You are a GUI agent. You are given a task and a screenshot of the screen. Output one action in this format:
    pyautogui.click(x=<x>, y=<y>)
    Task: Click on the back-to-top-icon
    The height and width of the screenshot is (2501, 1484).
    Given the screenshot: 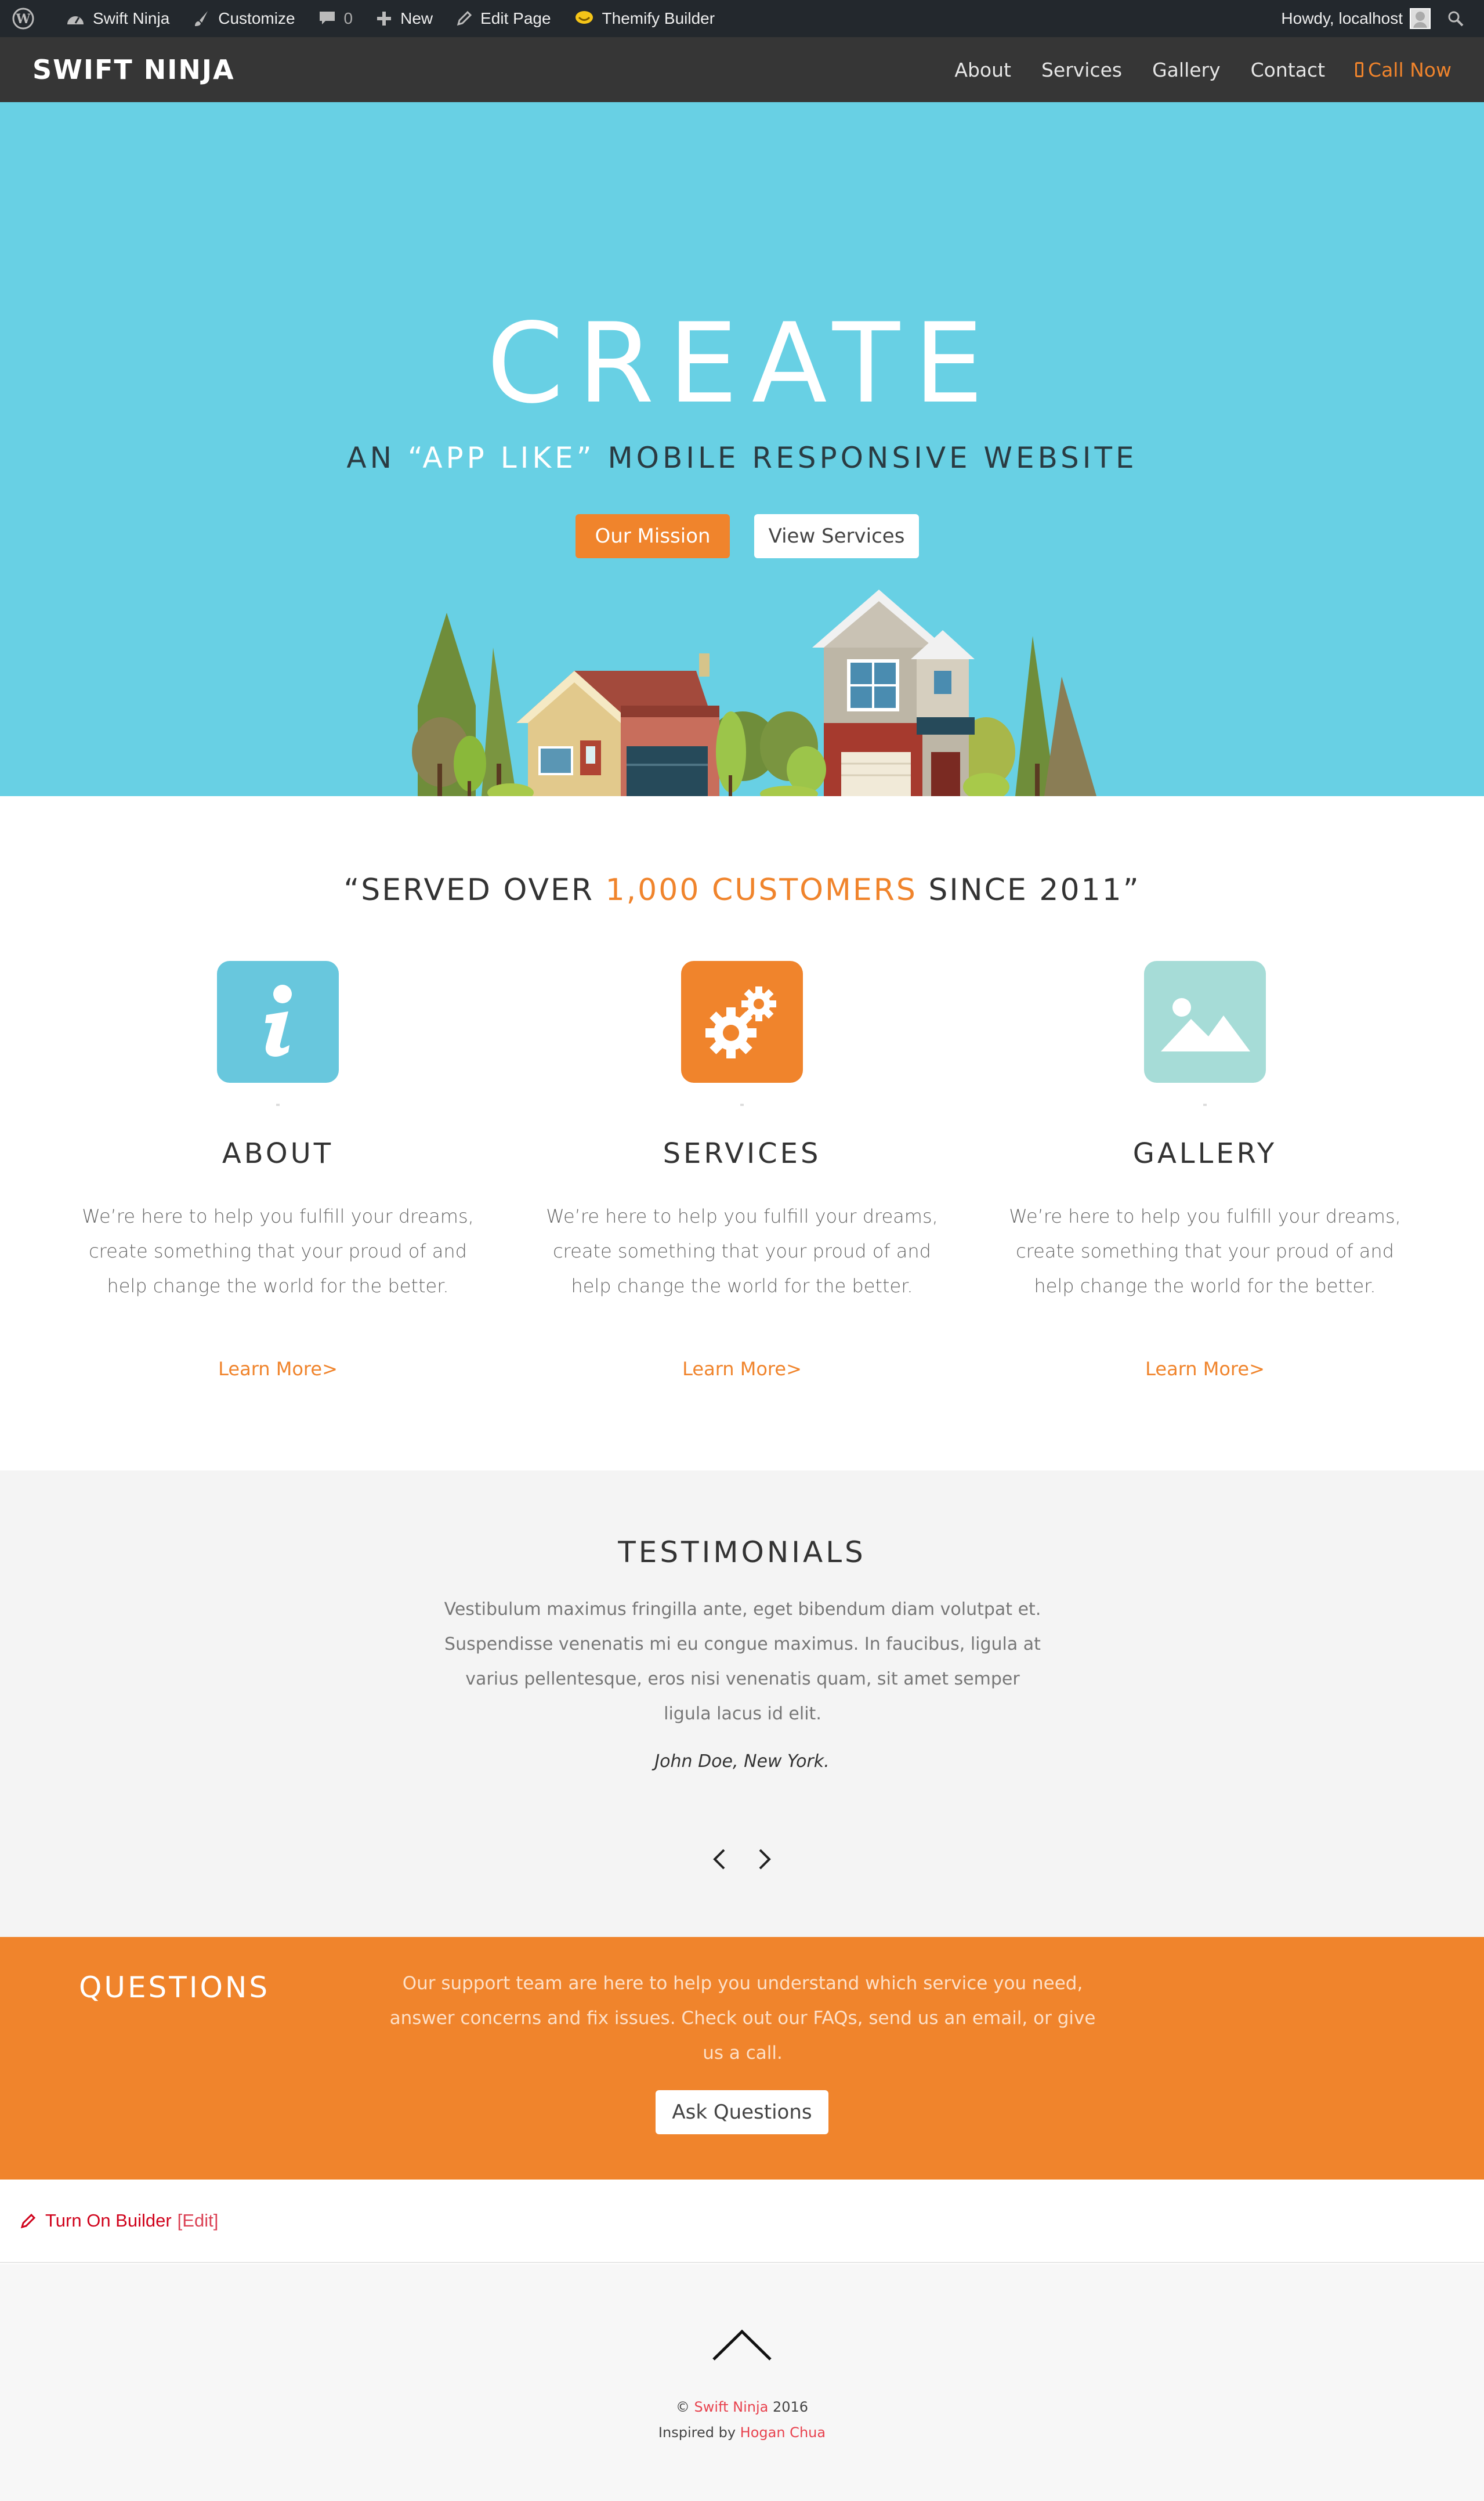 What is the action you would take?
    pyautogui.click(x=742, y=2345)
    